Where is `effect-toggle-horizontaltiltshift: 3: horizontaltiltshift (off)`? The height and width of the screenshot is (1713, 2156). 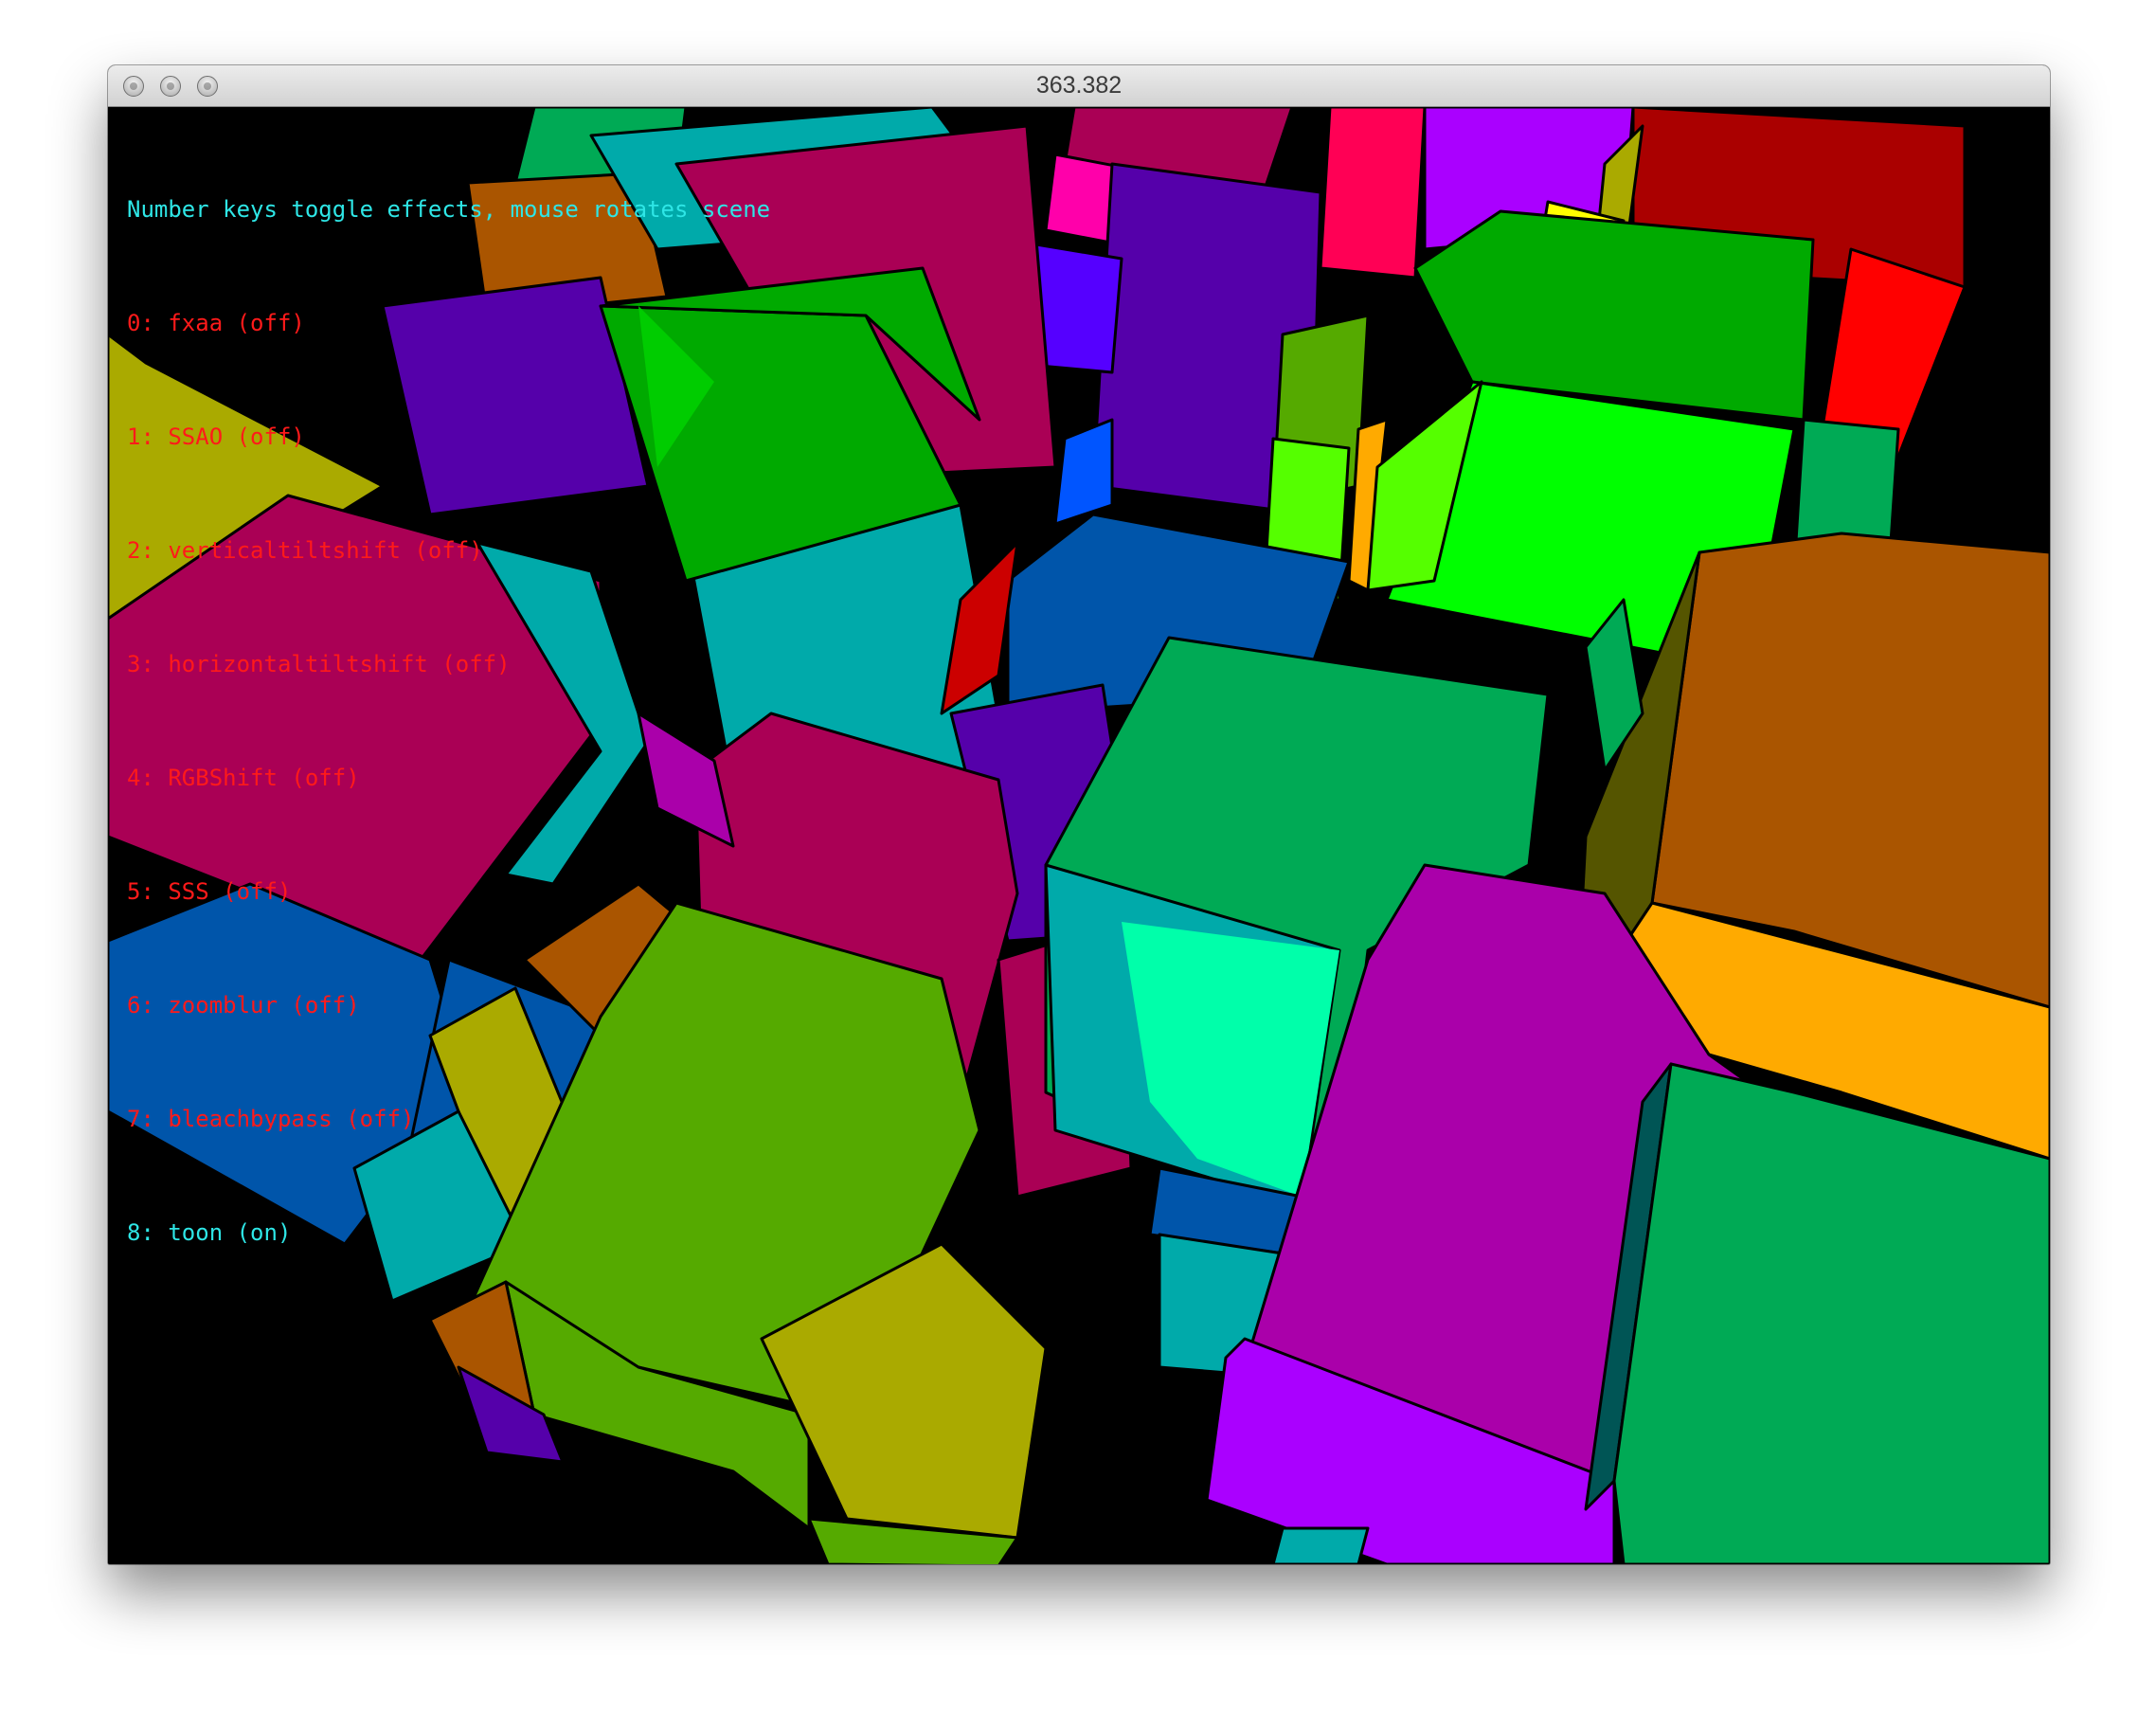
effect-toggle-horizontaltiltshift: 3: horizontaltiltshift (off) is located at coordinates (319, 664).